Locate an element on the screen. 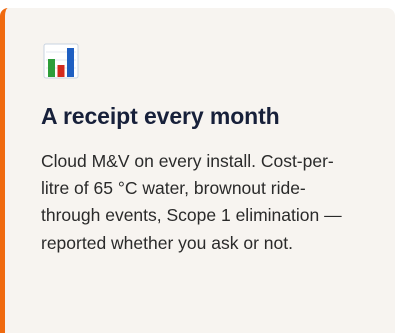 Image resolution: width=395 pixels, height=333 pixels. card-title: A receipt every month is located at coordinates (160, 116).